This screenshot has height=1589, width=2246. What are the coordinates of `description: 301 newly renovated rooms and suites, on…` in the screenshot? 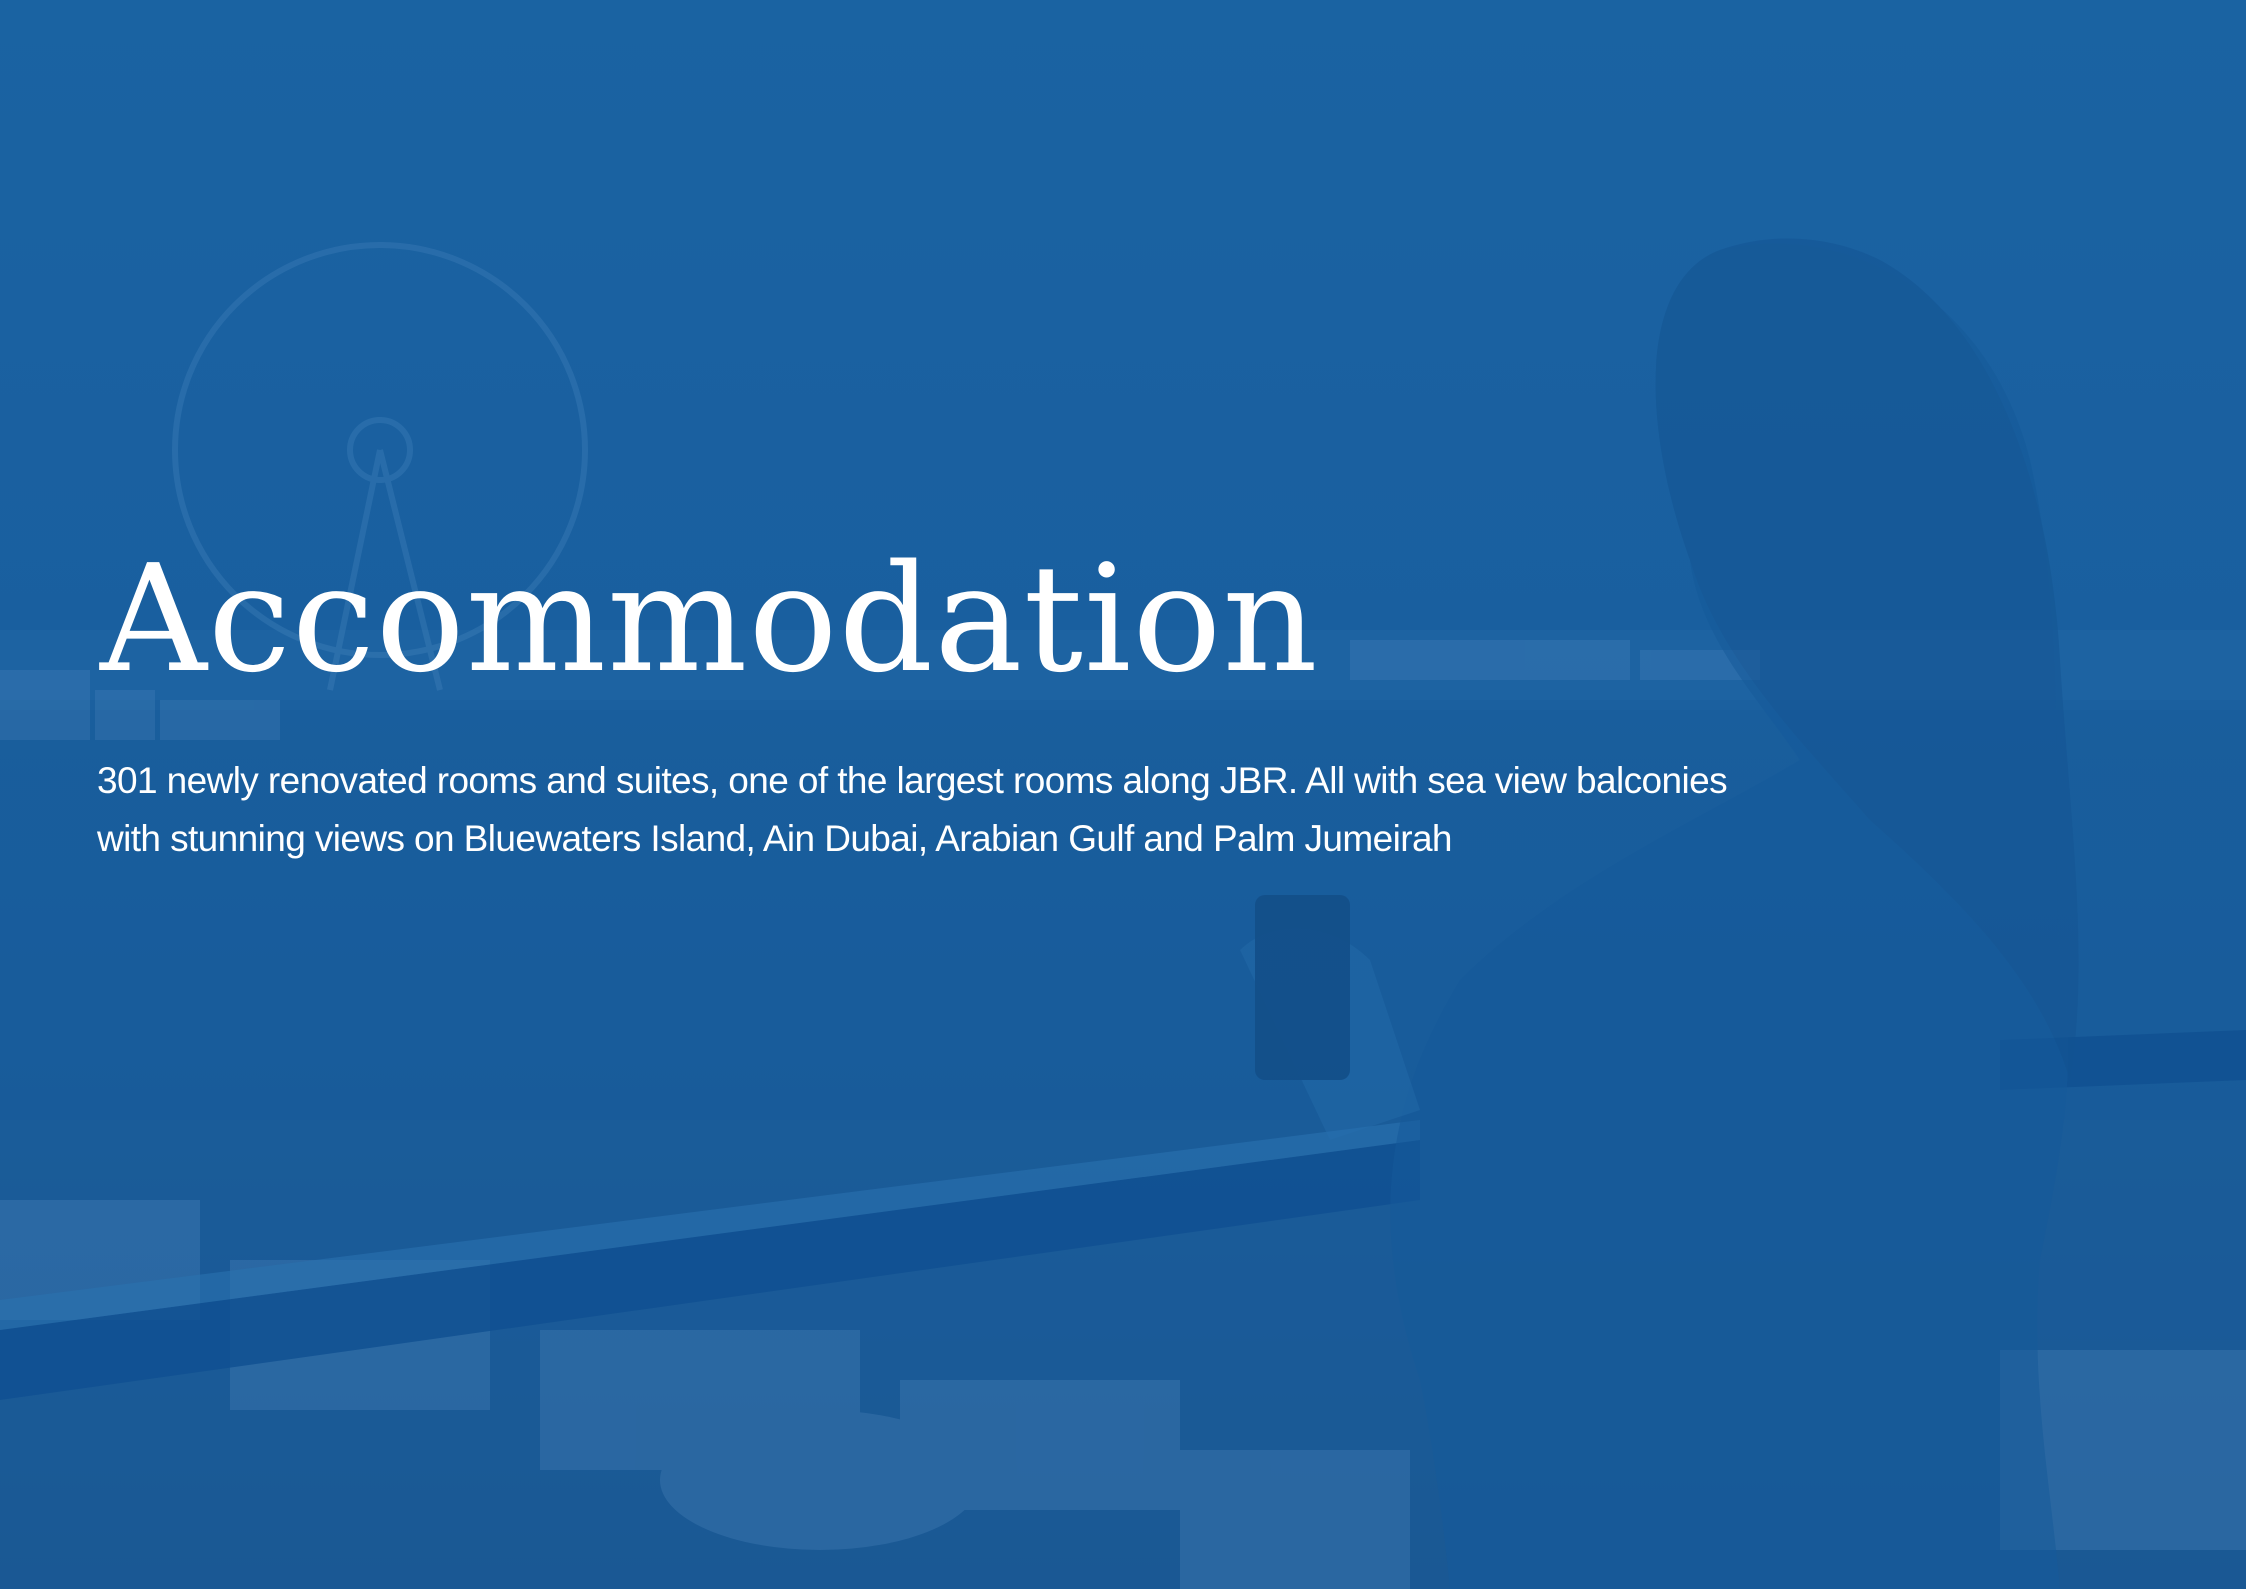 It's located at (1017, 810).